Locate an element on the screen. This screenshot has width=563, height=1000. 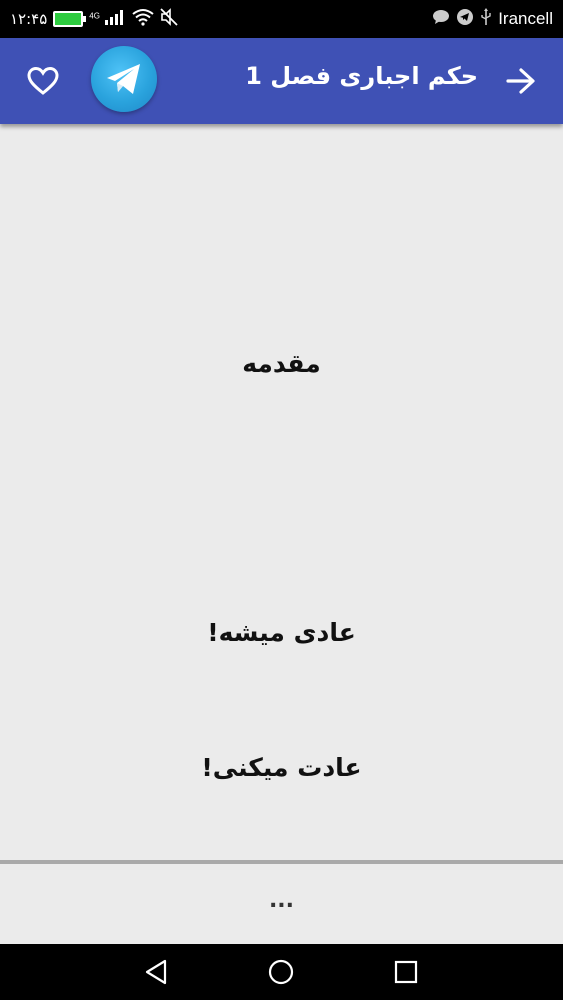
telegram-button is located at coordinates (124, 79).